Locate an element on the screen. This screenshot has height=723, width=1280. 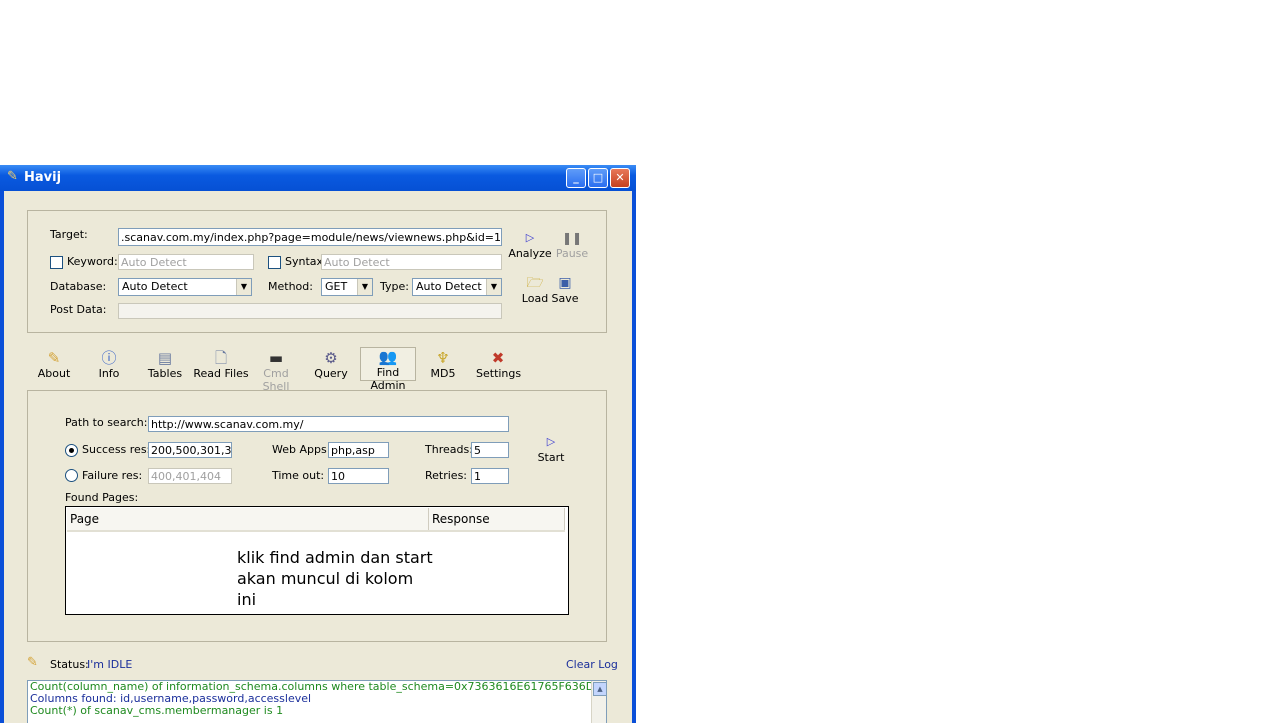
method-label: Method: is located at coordinates (290, 286).